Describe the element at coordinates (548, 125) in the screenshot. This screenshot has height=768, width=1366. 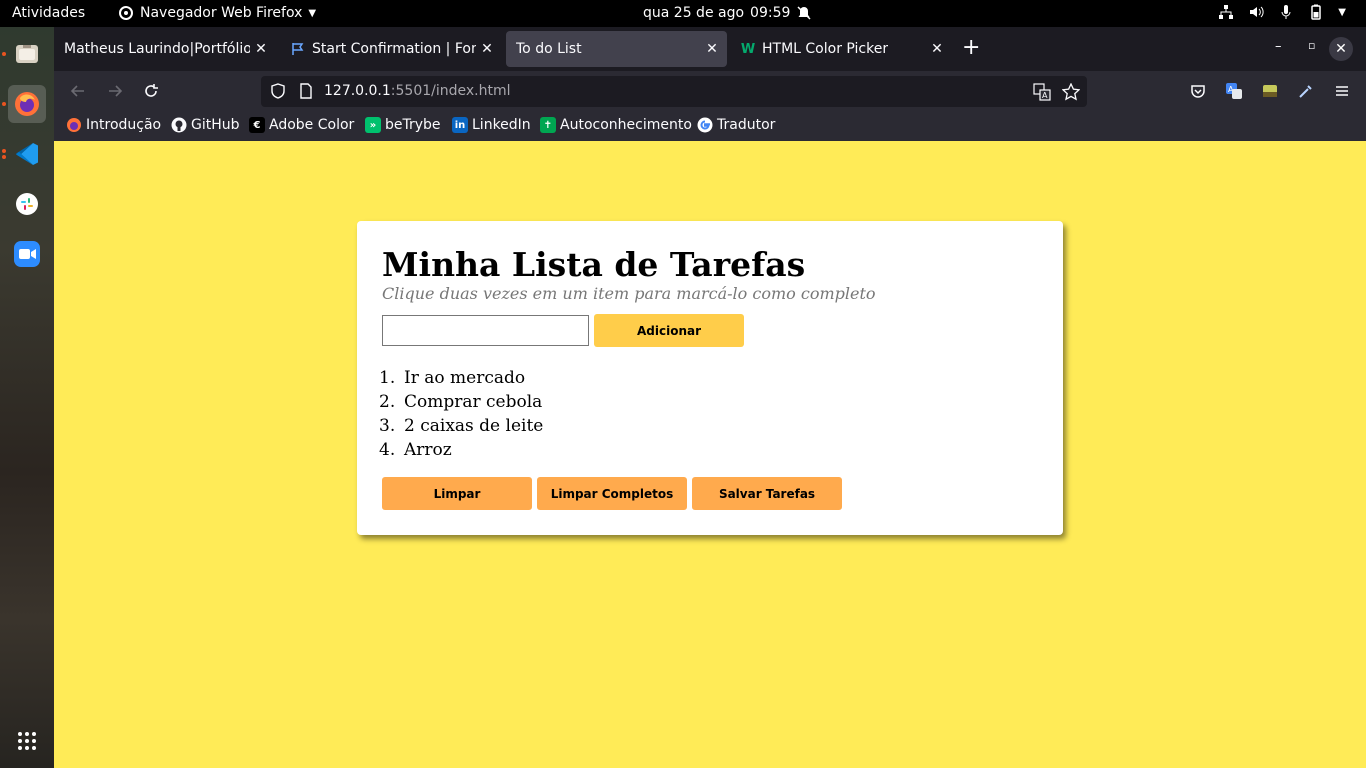
I see `autoconhecimento-icon: ✝` at that location.